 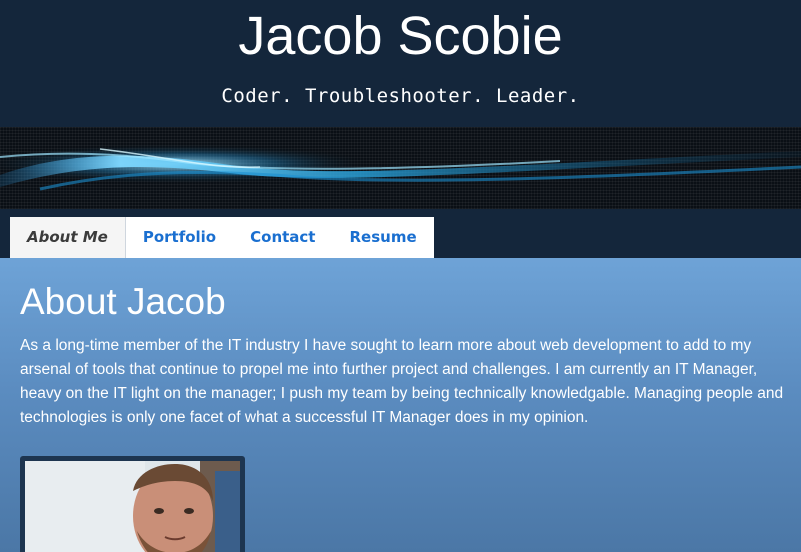 I want to click on nav-tabs: About Me Portfolio Contact Resume, so click(x=222, y=237).